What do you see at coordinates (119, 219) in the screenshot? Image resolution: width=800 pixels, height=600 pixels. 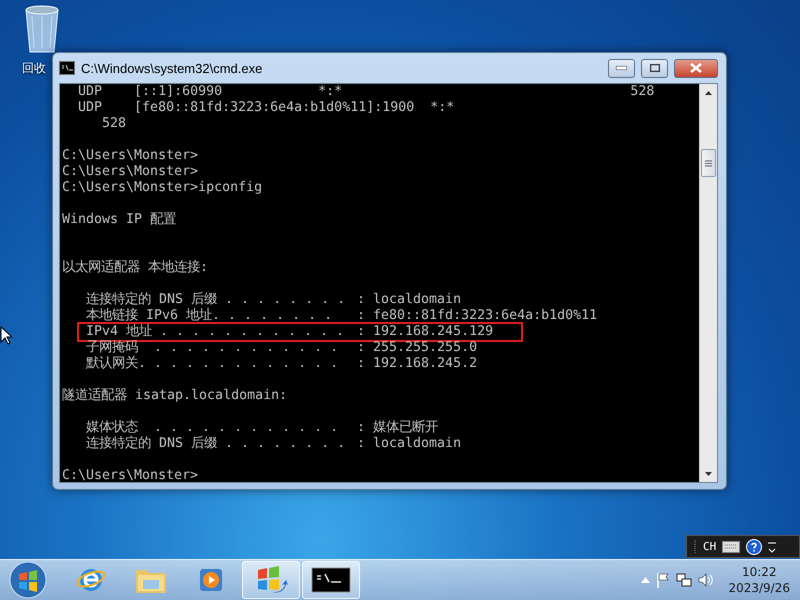 I see `console-line: Windows IP 配置` at bounding box center [119, 219].